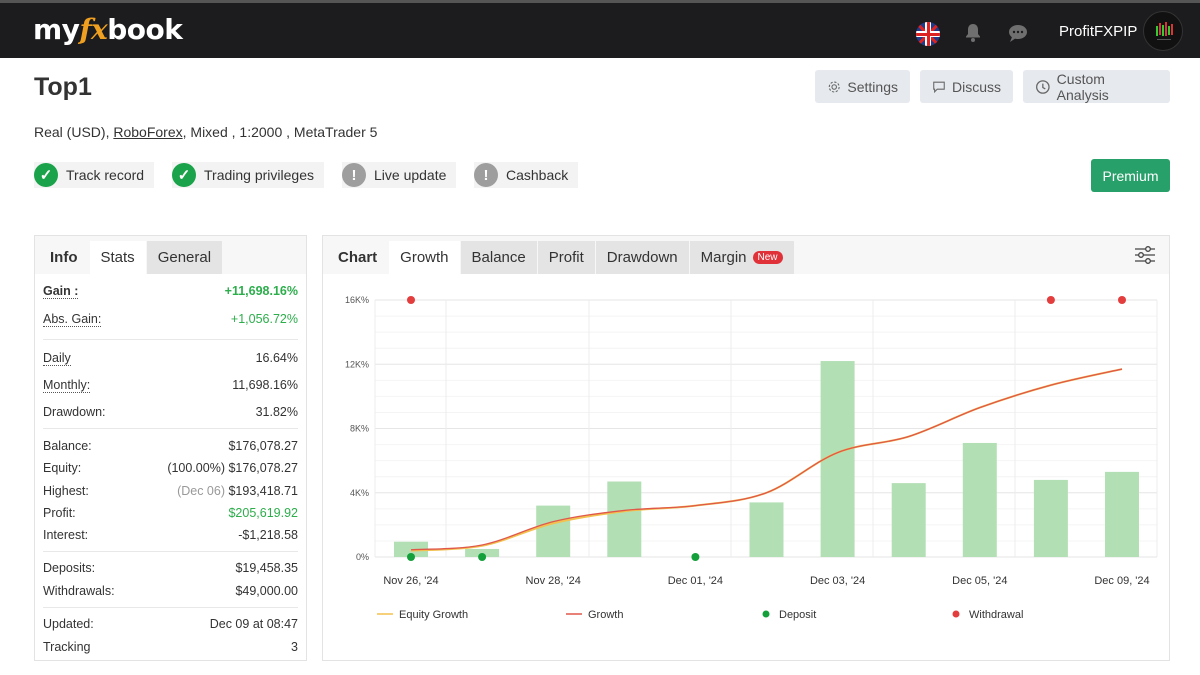 Image resolution: width=1200 pixels, height=675 pixels. What do you see at coordinates (979, 581) in the screenshot?
I see `x-tick-label: Dec 05, '24` at bounding box center [979, 581].